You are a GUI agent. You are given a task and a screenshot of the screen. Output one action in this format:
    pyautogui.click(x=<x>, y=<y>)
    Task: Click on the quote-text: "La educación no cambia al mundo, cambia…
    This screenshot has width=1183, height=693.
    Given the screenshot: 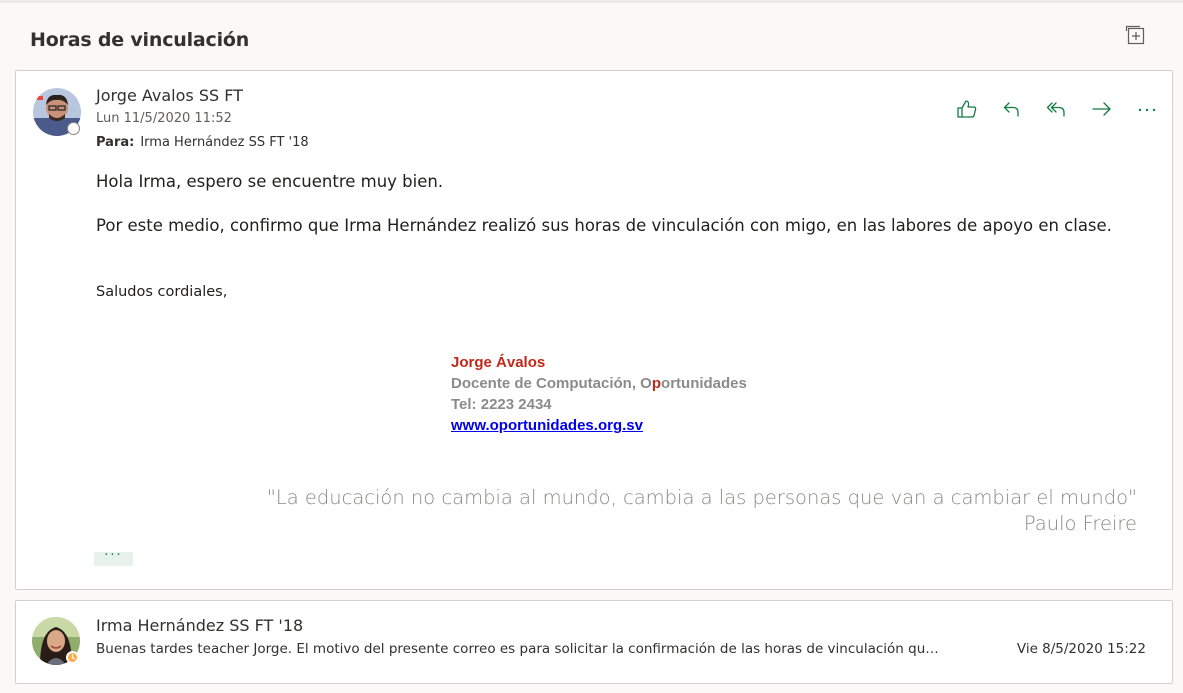 What is the action you would take?
    pyautogui.click(x=701, y=497)
    